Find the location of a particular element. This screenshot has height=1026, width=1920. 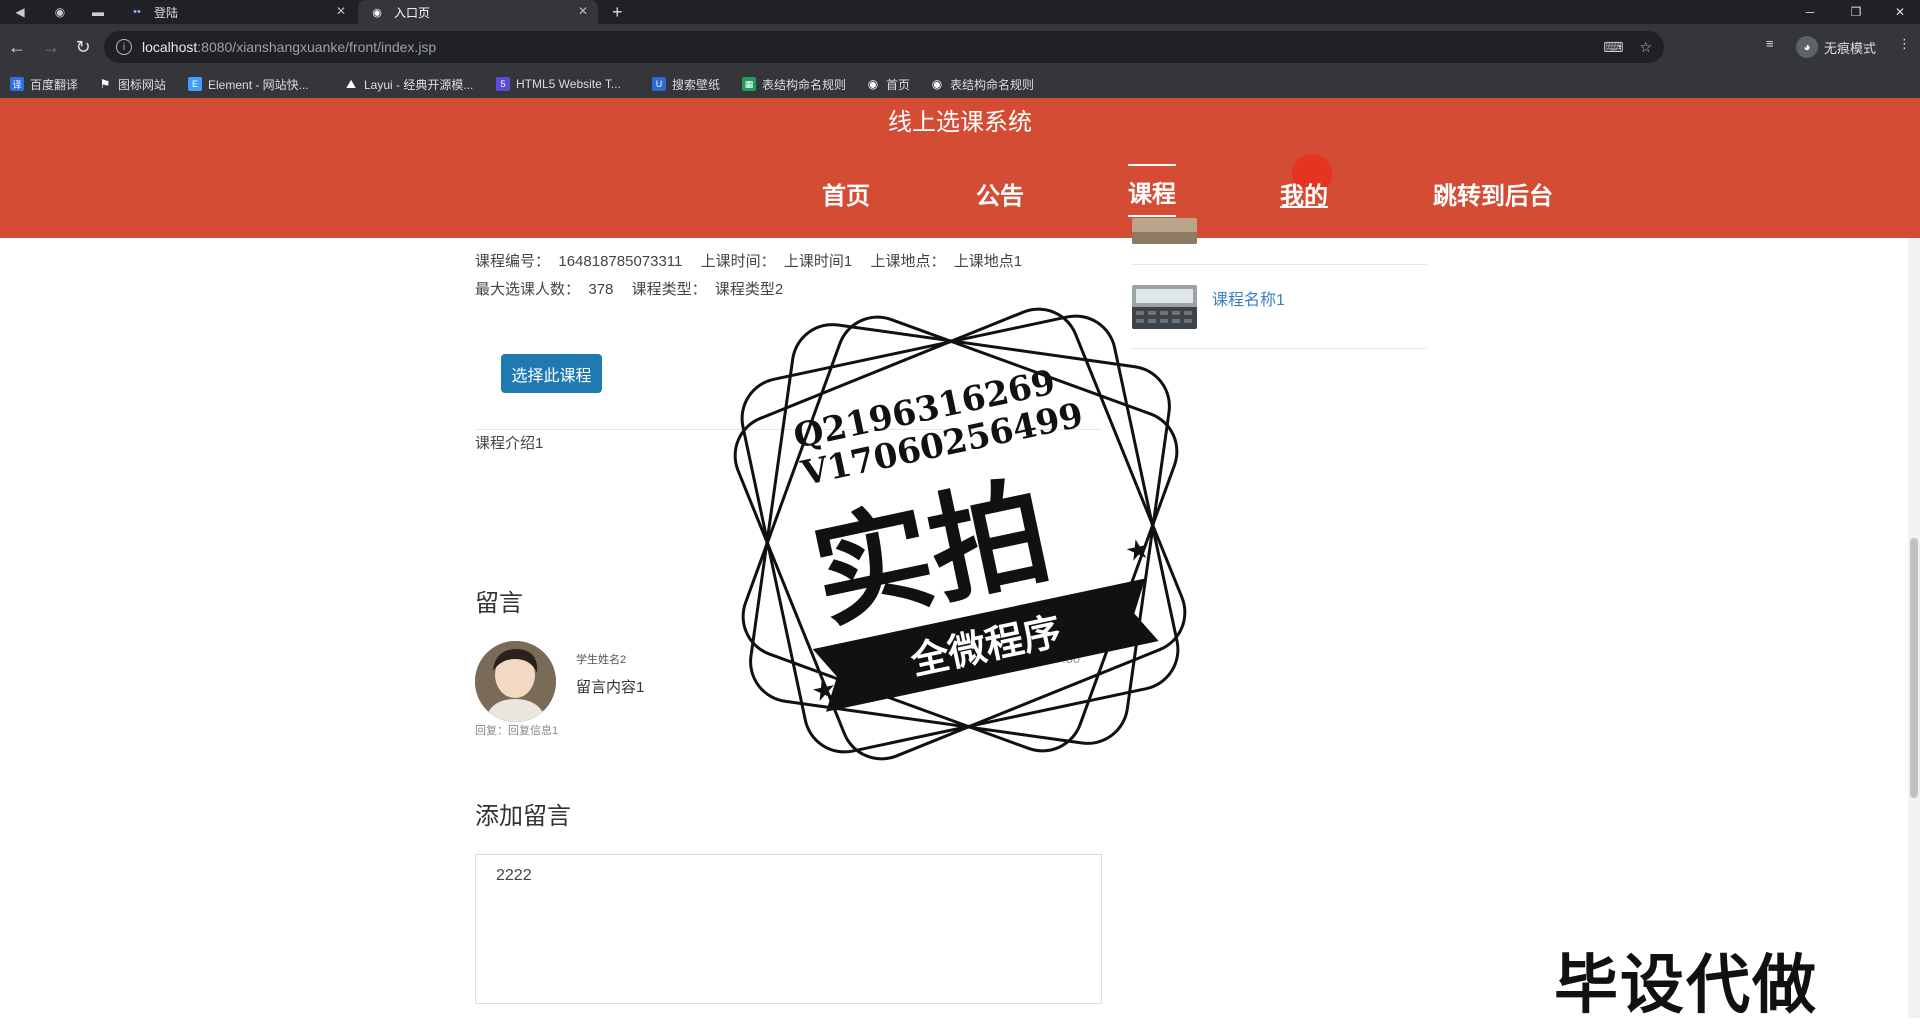

incognito-icon: ◕ is located at coordinates (1807, 47).